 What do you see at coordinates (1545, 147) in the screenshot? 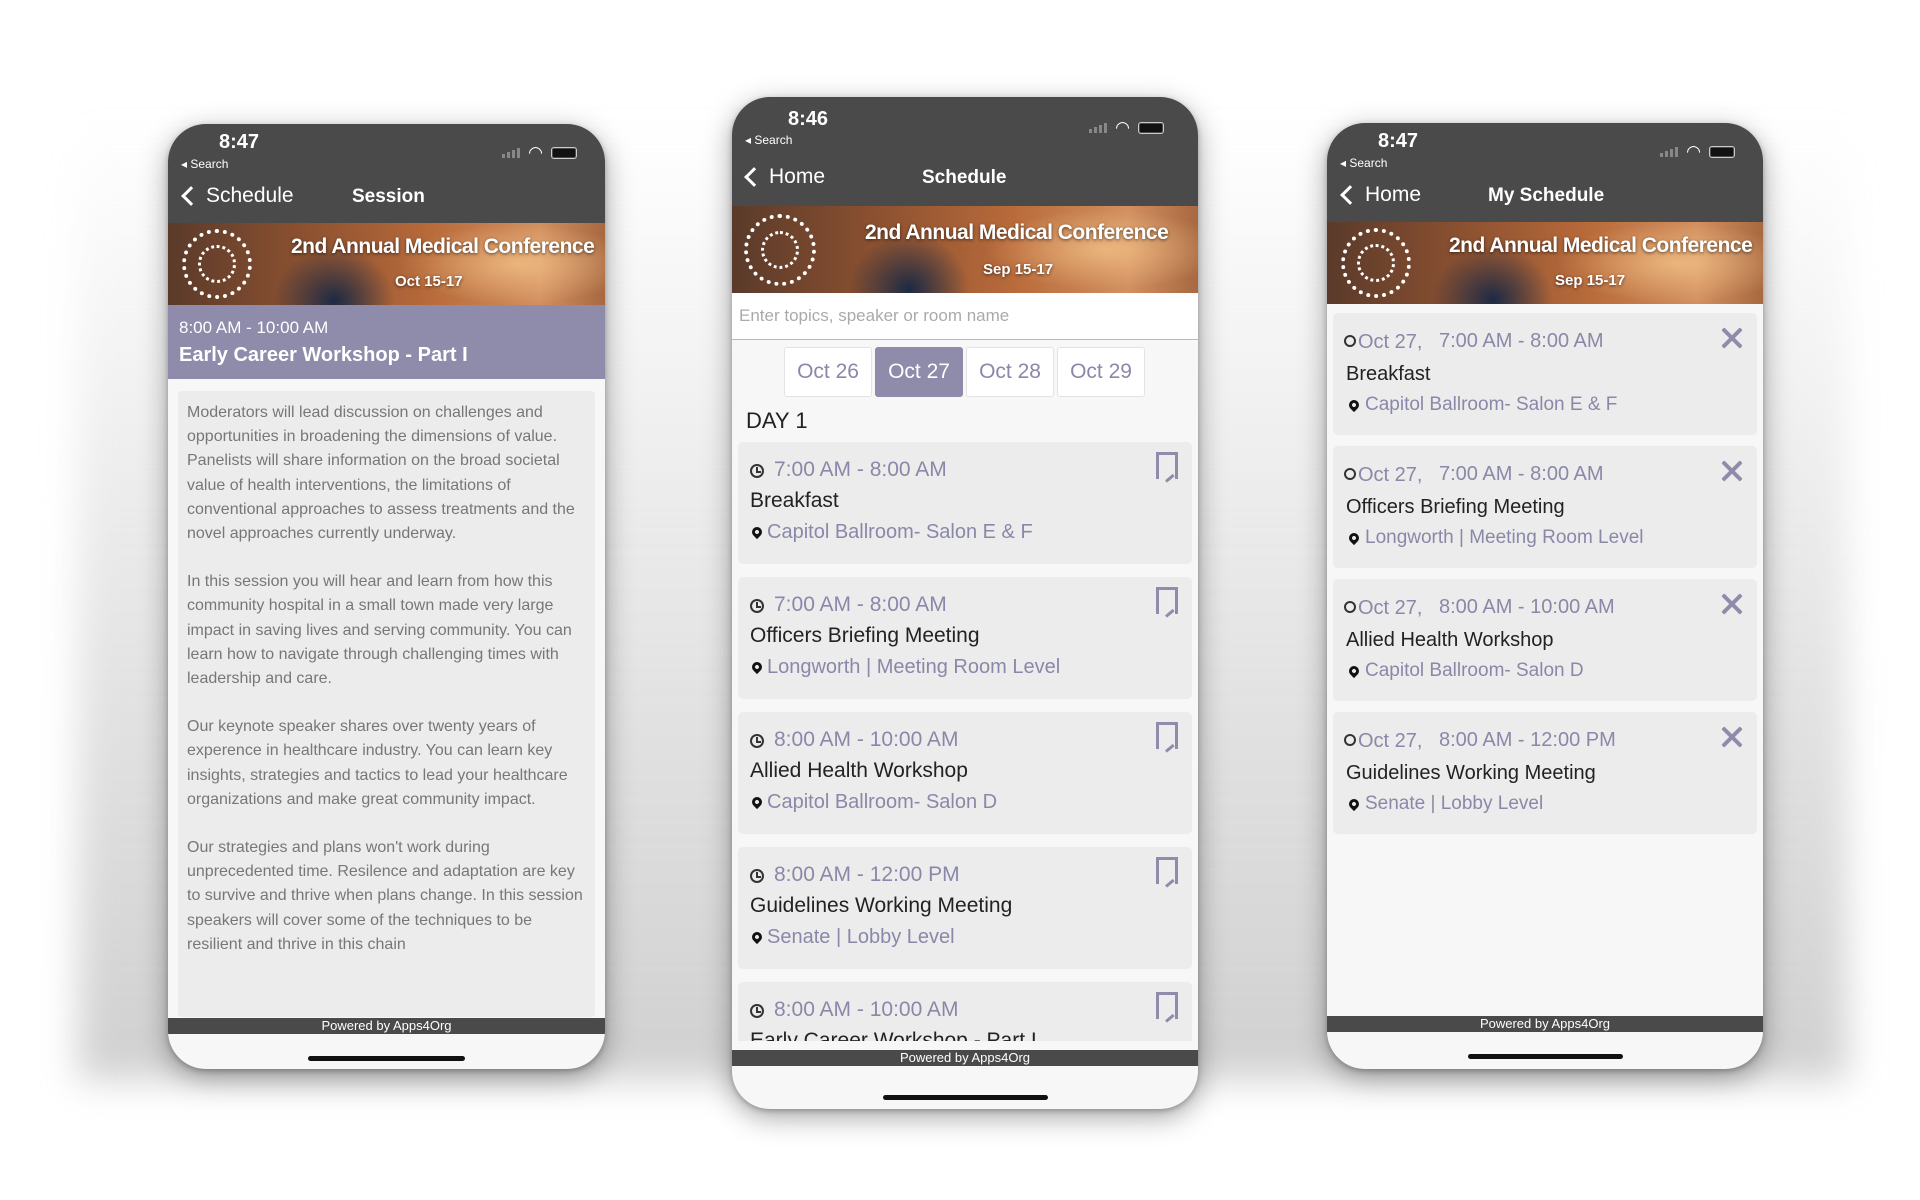
I see `status-bar: 8:47 ◂ Search ◠` at bounding box center [1545, 147].